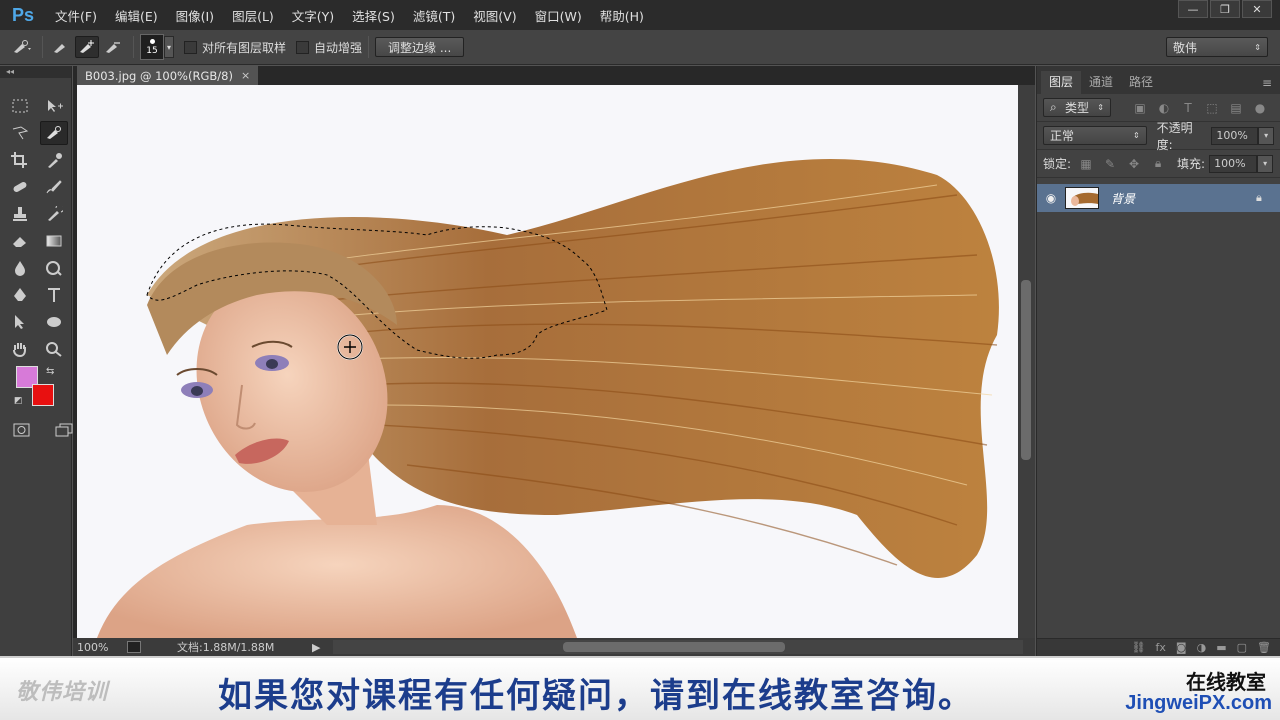 The width and height of the screenshot is (1280, 720). What do you see at coordinates (1158, 164) in the screenshot?
I see `lock-all-icon: 🔒︎` at bounding box center [1158, 164].